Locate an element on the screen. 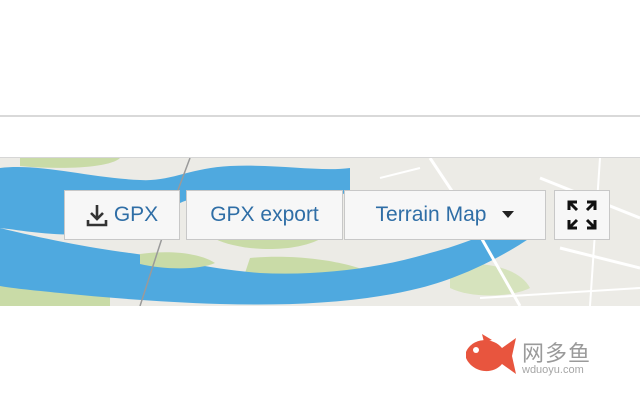 Image resolution: width=640 pixels, height=400 pixels. watermark: 网多鱼 wduoyu.com is located at coordinates (542, 356).